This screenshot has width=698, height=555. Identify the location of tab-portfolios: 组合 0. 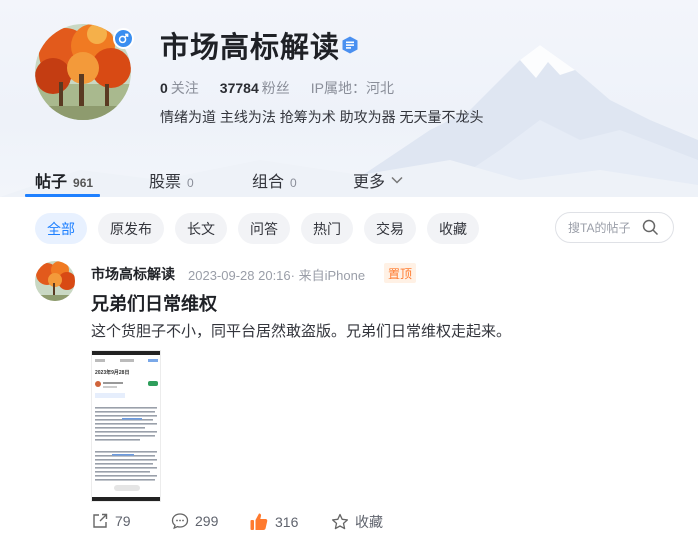
(274, 180).